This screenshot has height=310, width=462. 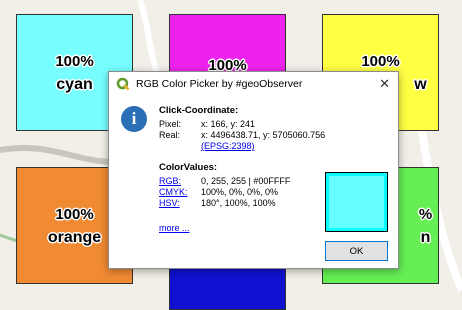 What do you see at coordinates (180, 203) in the screenshot?
I see `hsv-link: HSV:` at bounding box center [180, 203].